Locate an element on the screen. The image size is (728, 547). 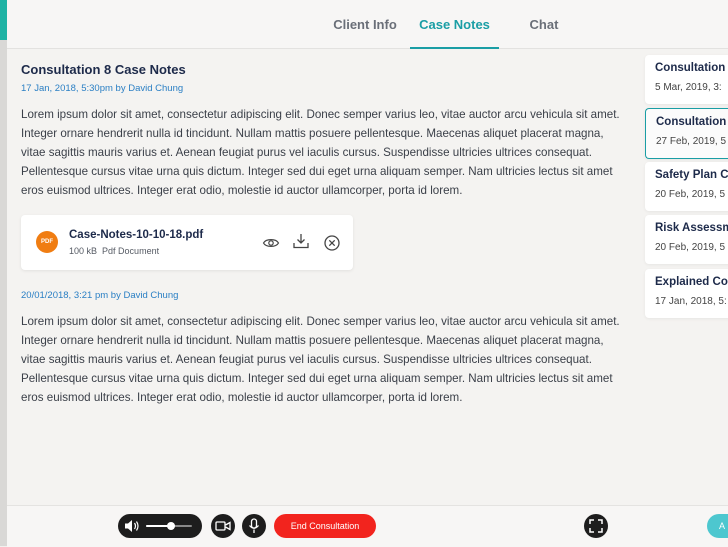
microphone-icon is located at coordinates (254, 525).